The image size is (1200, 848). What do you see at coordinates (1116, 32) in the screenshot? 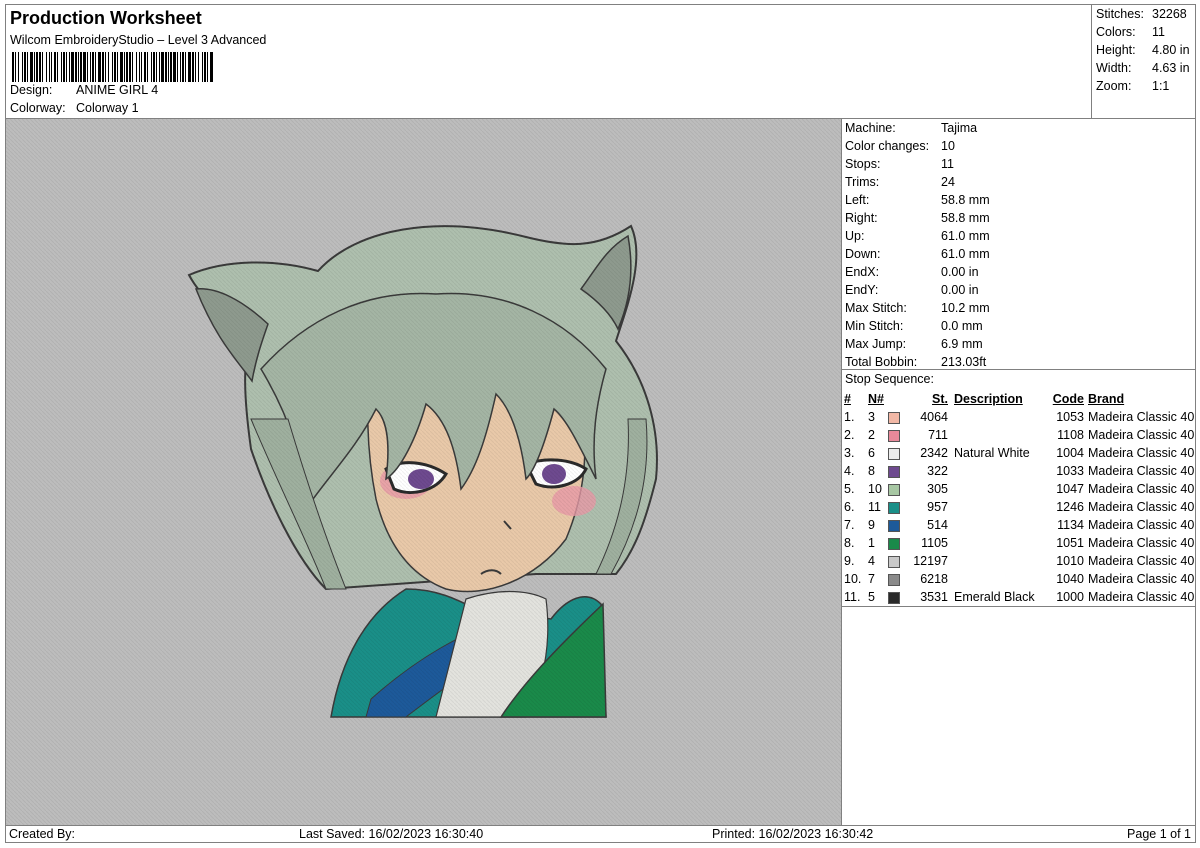
I see `stat-label: Colors:` at bounding box center [1116, 32].